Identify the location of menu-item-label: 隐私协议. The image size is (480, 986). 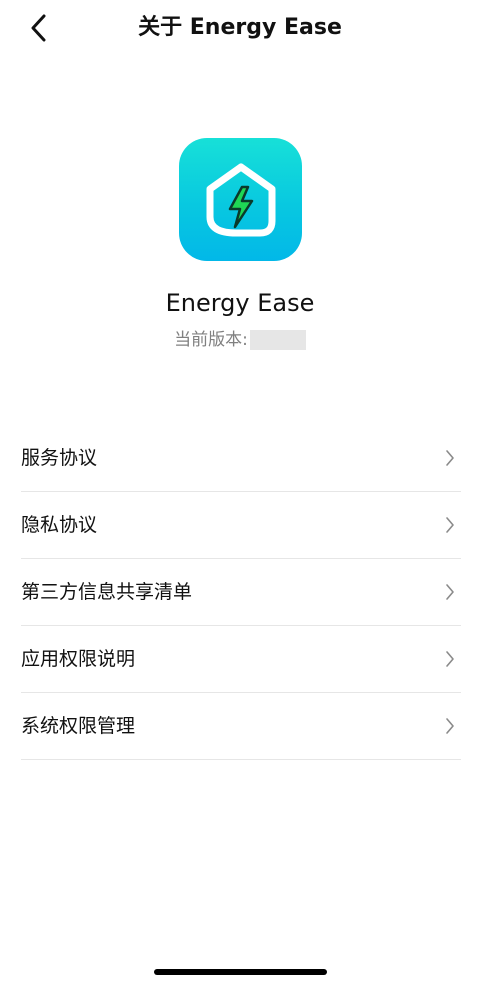
(59, 525).